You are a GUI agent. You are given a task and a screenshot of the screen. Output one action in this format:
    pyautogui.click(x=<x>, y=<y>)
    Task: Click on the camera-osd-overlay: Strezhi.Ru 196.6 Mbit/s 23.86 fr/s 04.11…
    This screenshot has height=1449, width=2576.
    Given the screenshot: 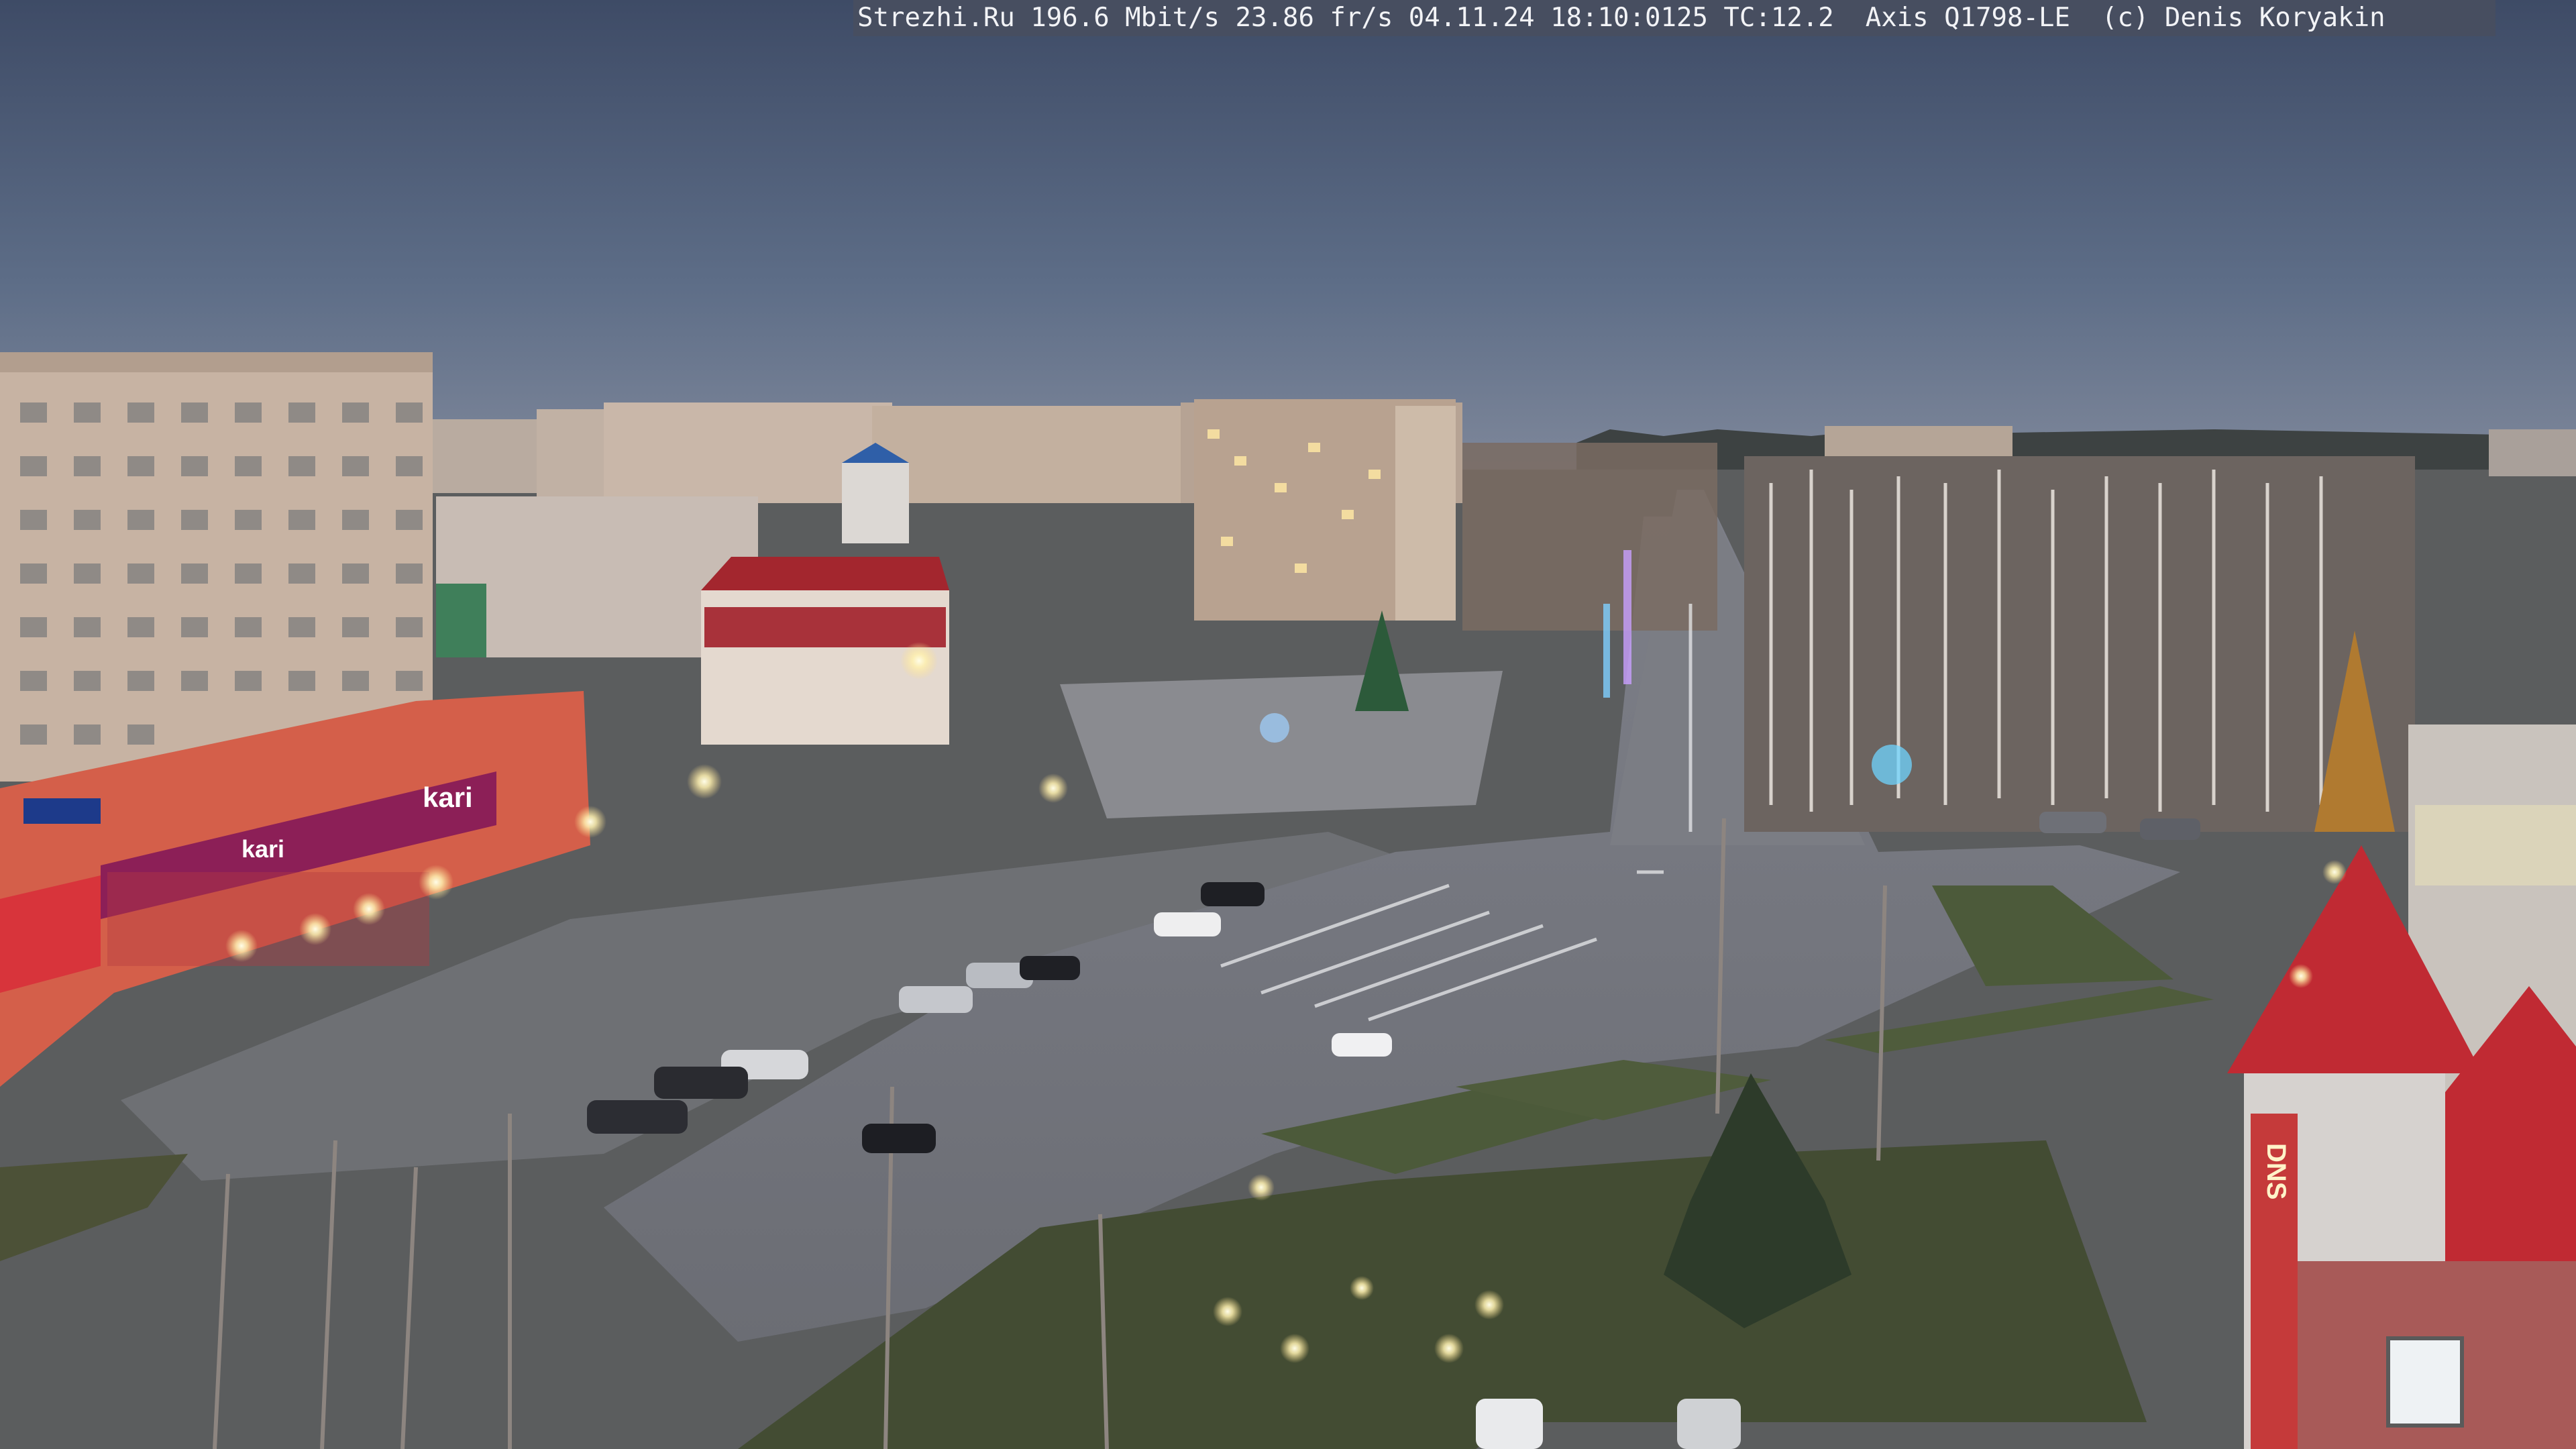 What is the action you would take?
    pyautogui.click(x=1674, y=18)
    